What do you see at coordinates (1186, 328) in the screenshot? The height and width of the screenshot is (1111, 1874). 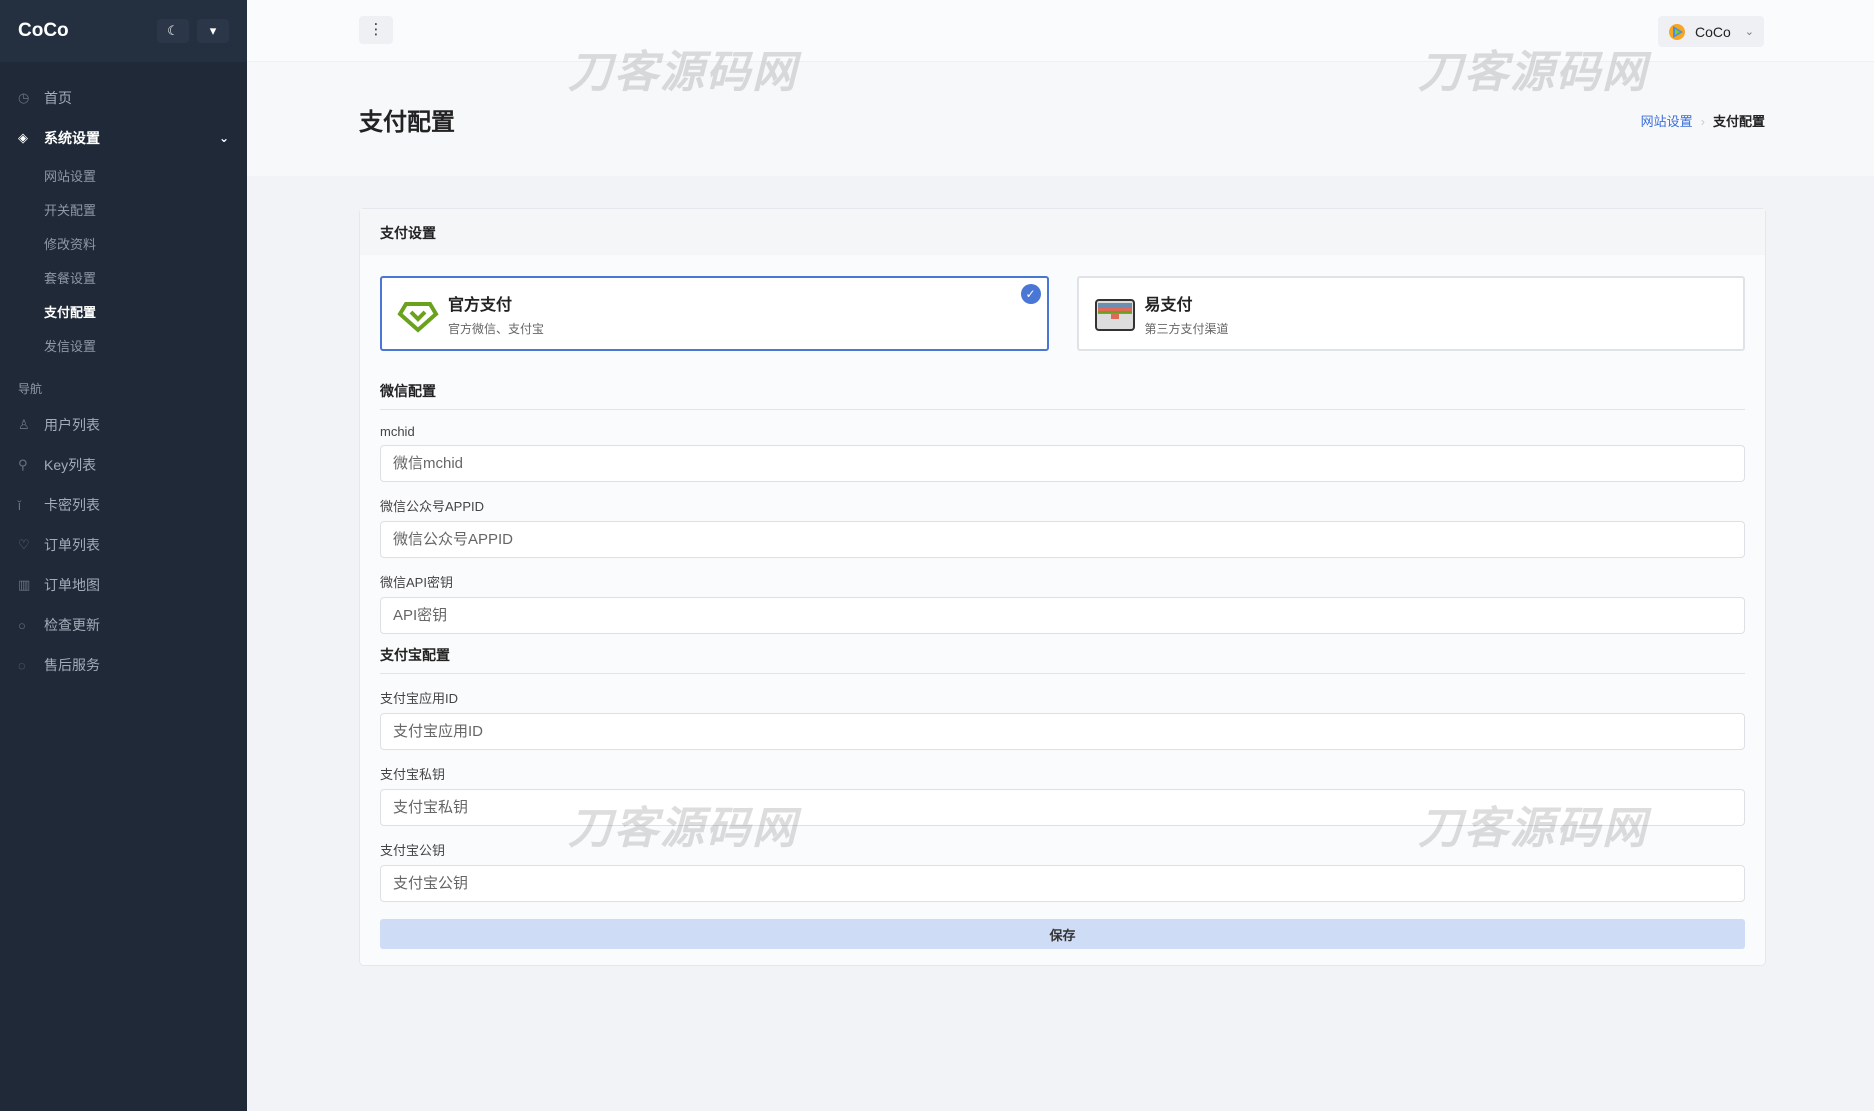 I see `option-desc: 第三方支付渠道` at bounding box center [1186, 328].